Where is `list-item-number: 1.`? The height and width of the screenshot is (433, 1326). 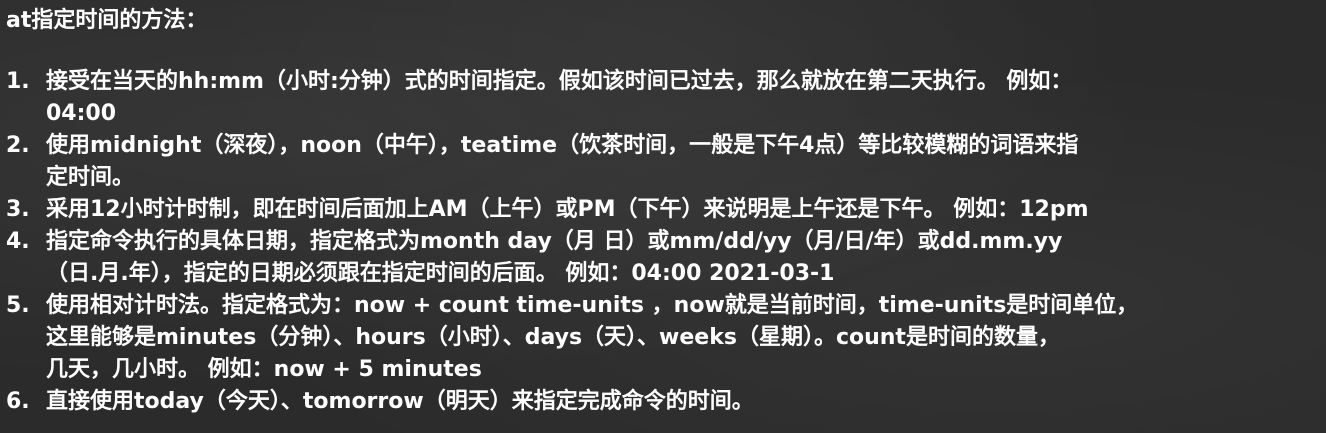
list-item-number: 1. is located at coordinates (18, 81).